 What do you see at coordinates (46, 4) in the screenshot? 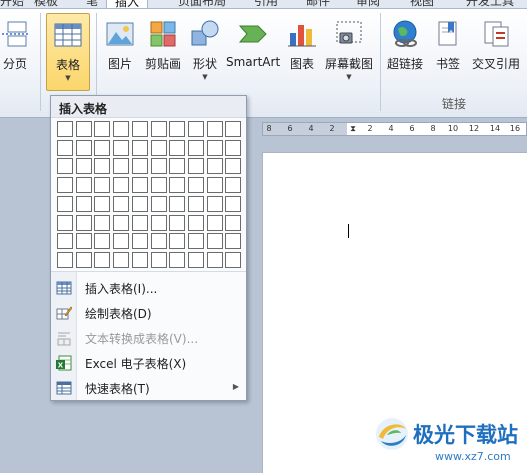
I see `tab-templates: 模板` at bounding box center [46, 4].